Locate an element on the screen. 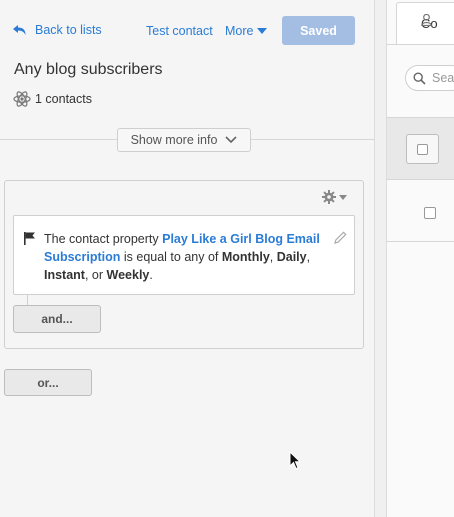 This screenshot has width=454, height=517. atom-icon is located at coordinates (22, 99).